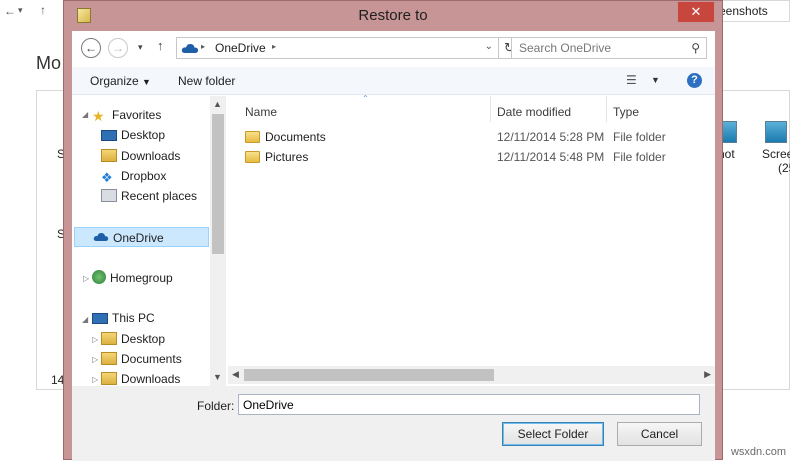 Image resolution: width=790 pixels, height=461 pixels. I want to click on address-bar: ▸ OneDrive ▸ ⌄, so click(337, 48).